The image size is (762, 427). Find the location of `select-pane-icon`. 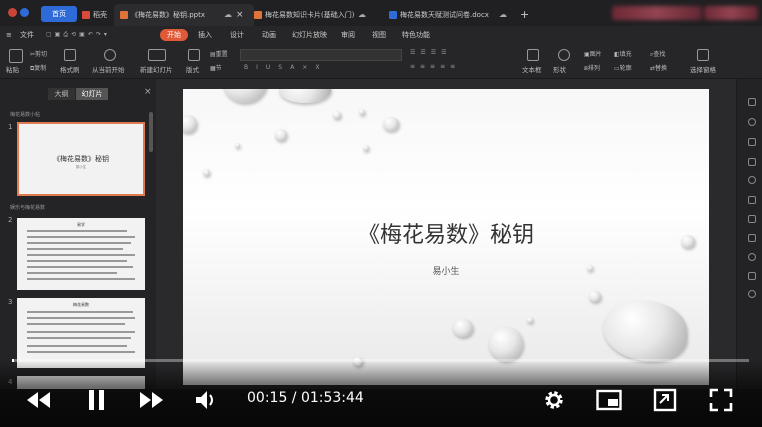

select-pane-icon is located at coordinates (703, 55).